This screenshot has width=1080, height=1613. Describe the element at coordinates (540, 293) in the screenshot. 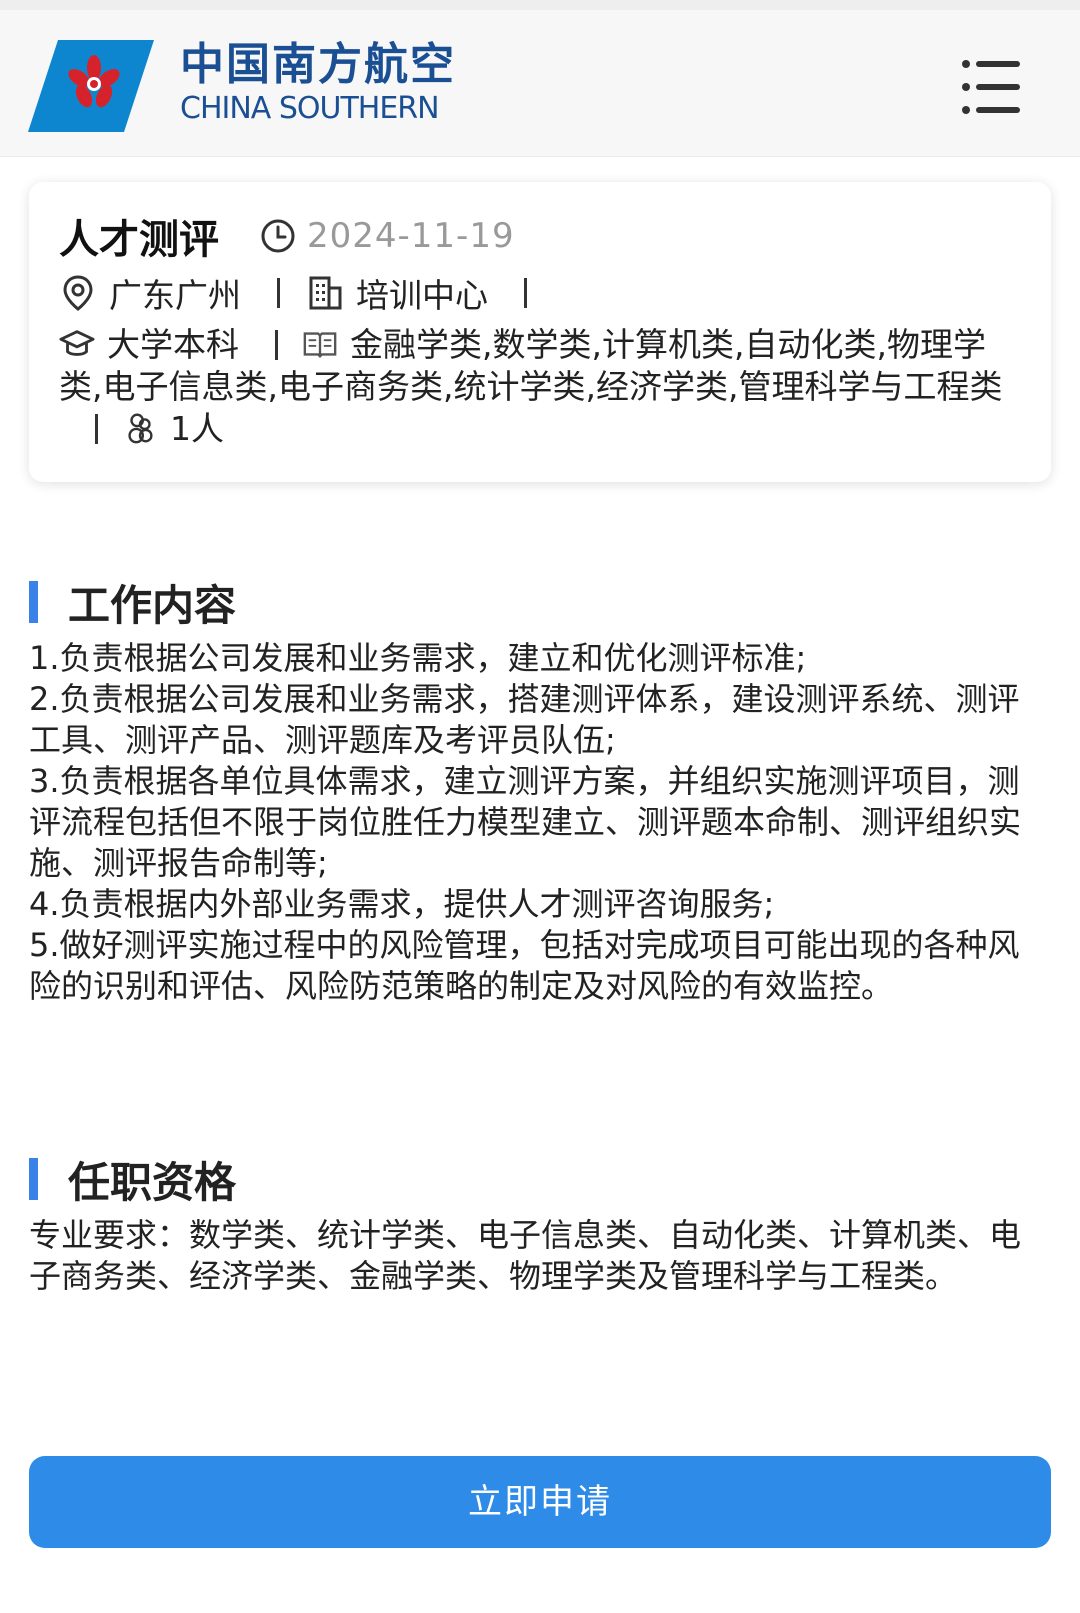

I see `location-row: 广东广州 培训中心` at that location.